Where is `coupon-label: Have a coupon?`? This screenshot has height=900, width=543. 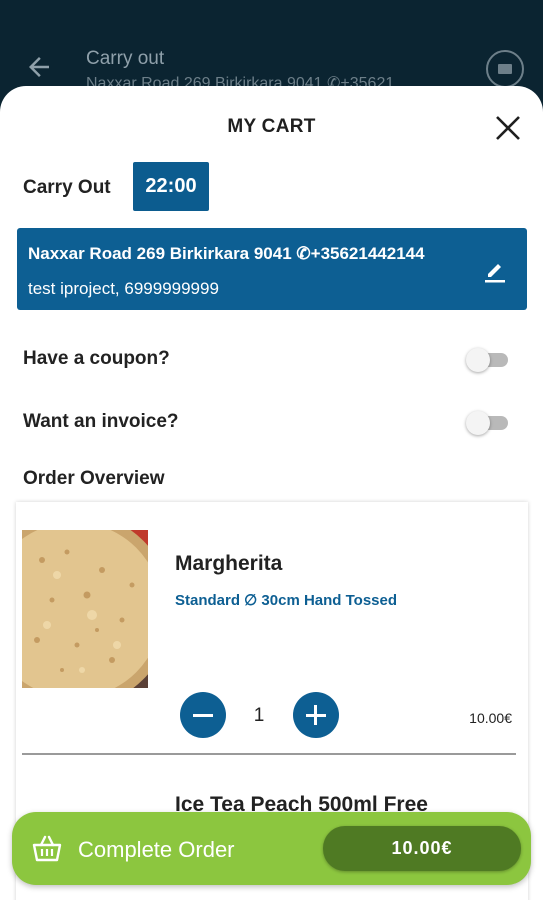 coupon-label: Have a coupon? is located at coordinates (96, 358).